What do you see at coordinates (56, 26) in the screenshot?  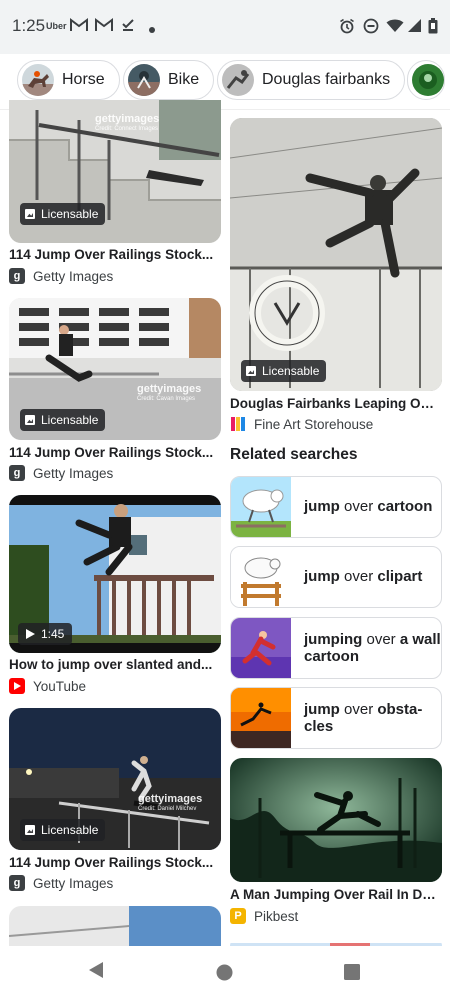 I see `uber-notification-label: Uber` at bounding box center [56, 26].